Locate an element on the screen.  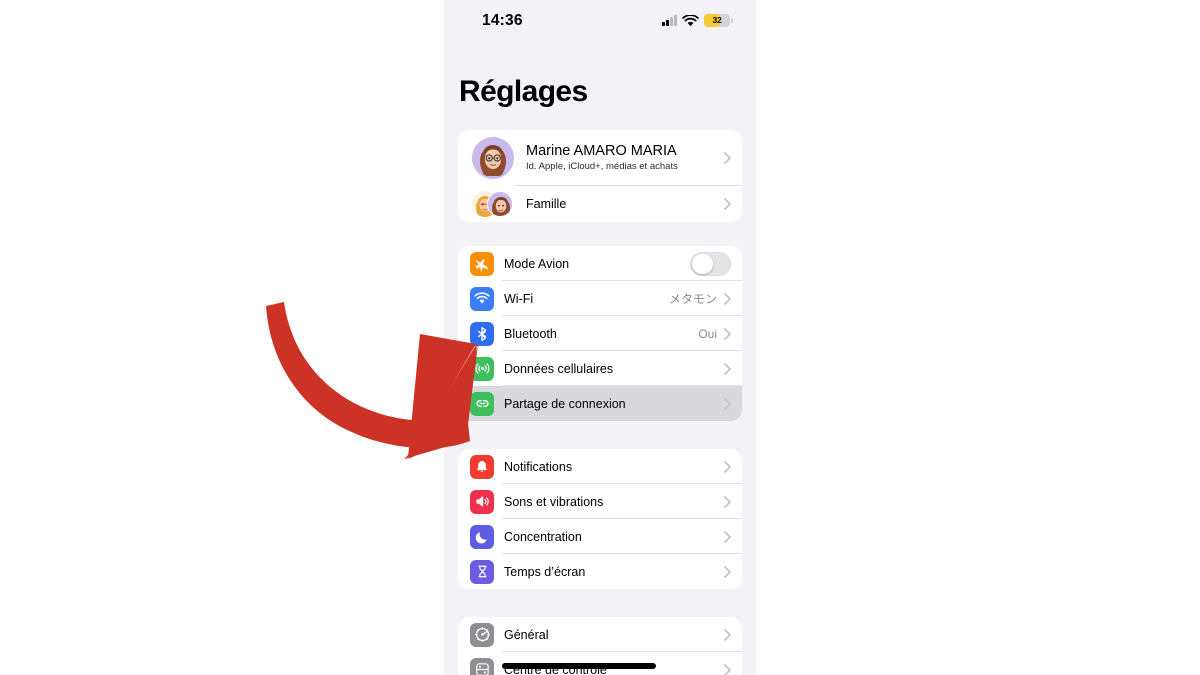
settings-row-bluetooth: Bluetooth Oui is located at coordinates (600, 333).